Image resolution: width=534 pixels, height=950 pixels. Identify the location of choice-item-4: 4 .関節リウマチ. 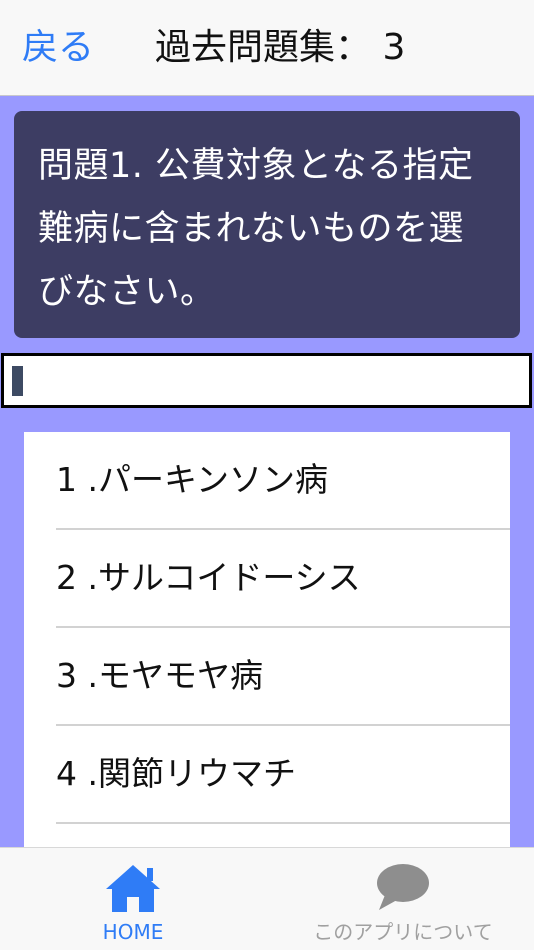
(267, 775).